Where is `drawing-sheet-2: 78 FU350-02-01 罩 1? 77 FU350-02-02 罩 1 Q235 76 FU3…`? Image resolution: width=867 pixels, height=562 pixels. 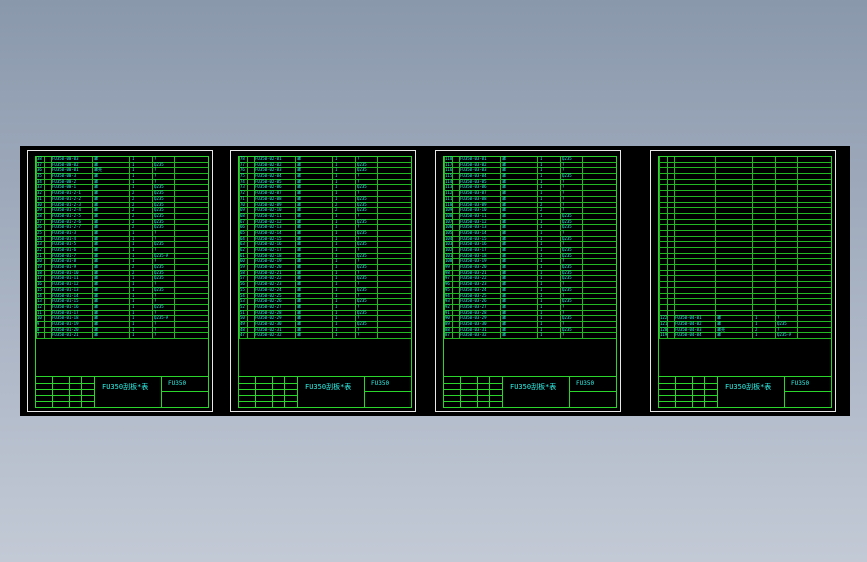
drawing-sheet-2: 78 FU350-02-01 罩 1? 77 FU350-02-02 罩 1 Q235 76 FU3… is located at coordinates (323, 281).